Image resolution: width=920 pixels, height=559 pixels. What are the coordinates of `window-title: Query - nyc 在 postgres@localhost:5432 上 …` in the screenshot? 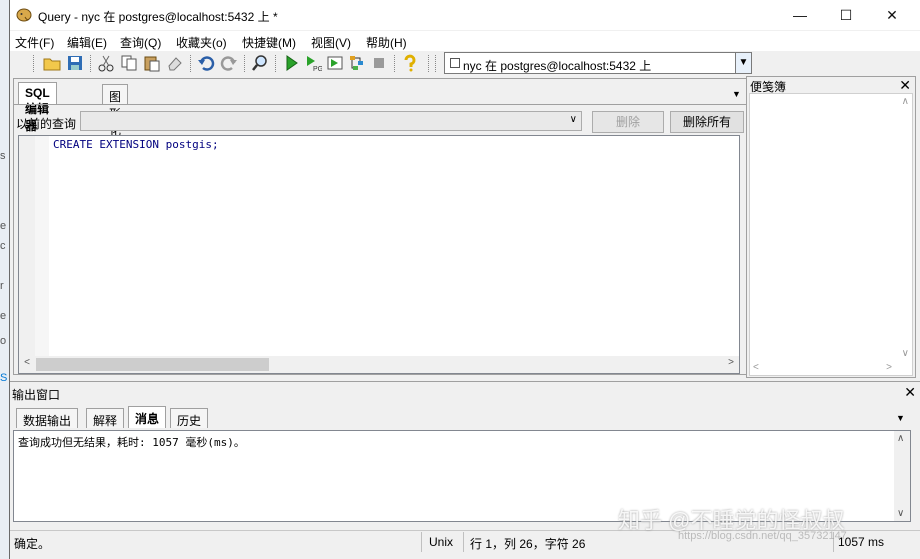 It's located at (158, 17).